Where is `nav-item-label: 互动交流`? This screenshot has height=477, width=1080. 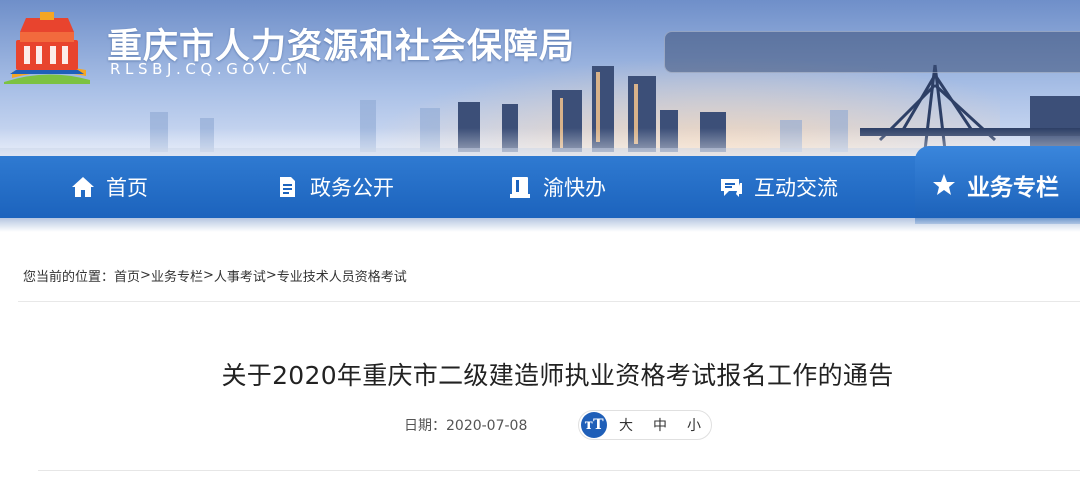
nav-item-label: 互动交流 is located at coordinates (796, 188).